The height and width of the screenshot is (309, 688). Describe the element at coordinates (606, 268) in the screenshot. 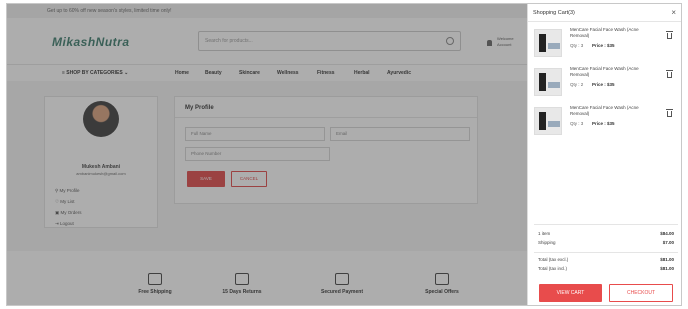

I see `summary-total-incl: Total (tax incl.) $81.00` at that location.